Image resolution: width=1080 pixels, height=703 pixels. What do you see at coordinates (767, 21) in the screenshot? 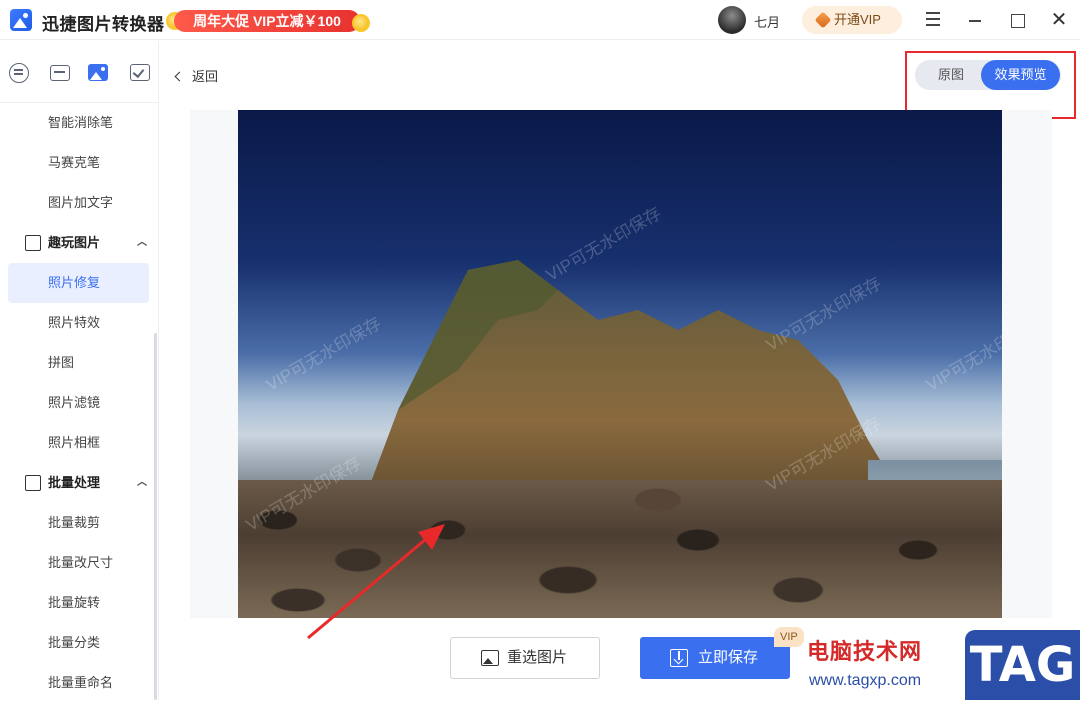
I see `username: 七月` at bounding box center [767, 21].